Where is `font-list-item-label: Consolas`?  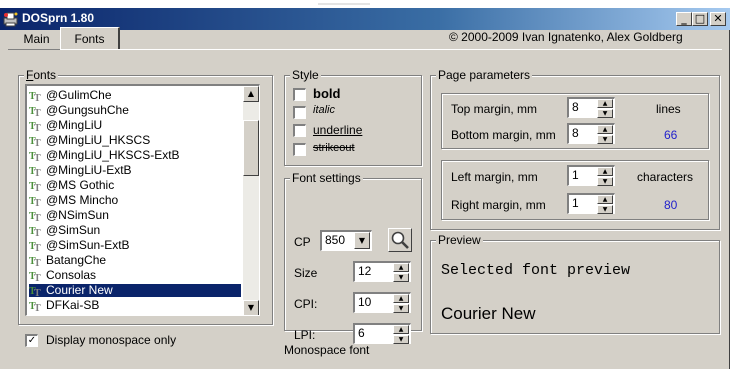
font-list-item-label: Consolas is located at coordinates (71, 275).